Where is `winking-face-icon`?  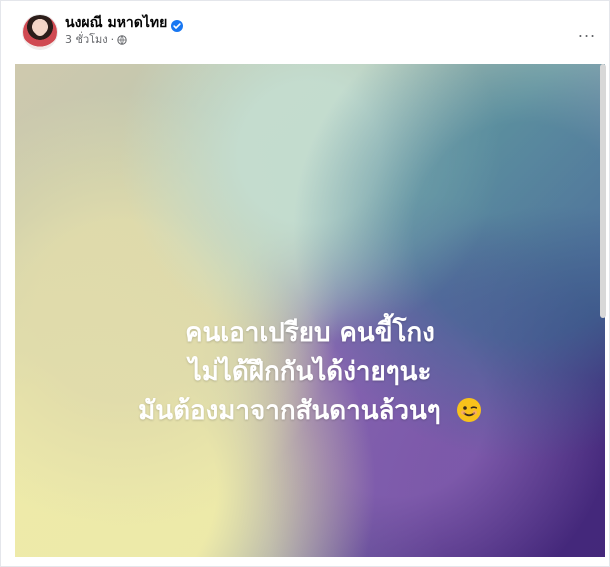
winking-face-icon is located at coordinates (469, 409).